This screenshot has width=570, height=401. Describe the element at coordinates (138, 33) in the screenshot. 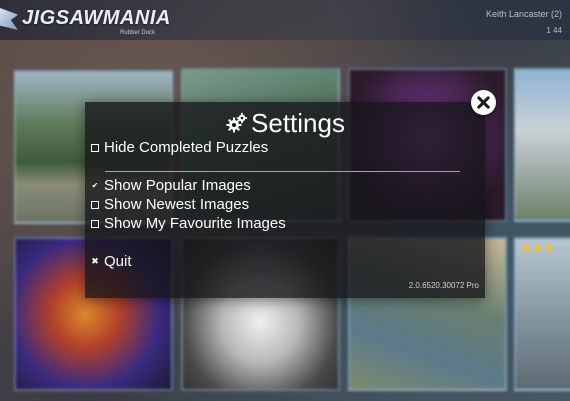

I see `logo-subtitle: Rubber Duck` at that location.